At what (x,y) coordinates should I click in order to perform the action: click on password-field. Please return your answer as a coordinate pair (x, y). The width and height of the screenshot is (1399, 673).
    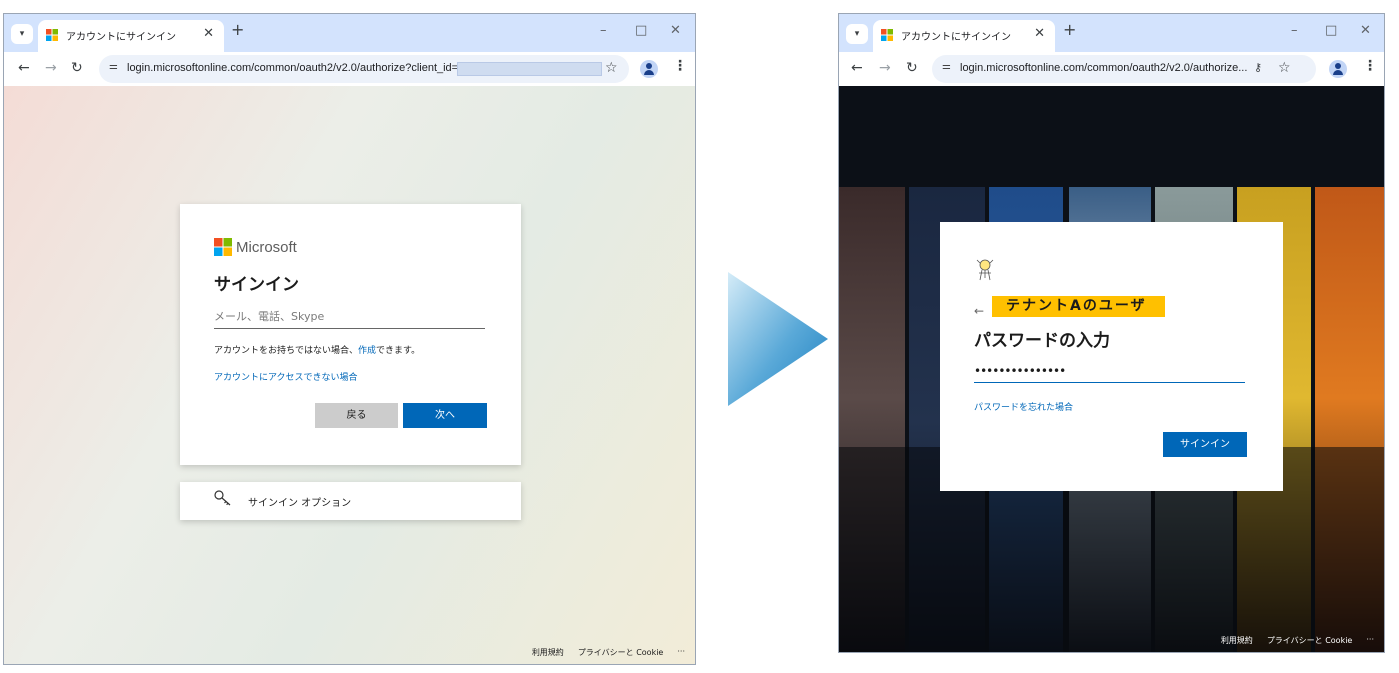
    Looking at the image, I should click on (1109, 371).